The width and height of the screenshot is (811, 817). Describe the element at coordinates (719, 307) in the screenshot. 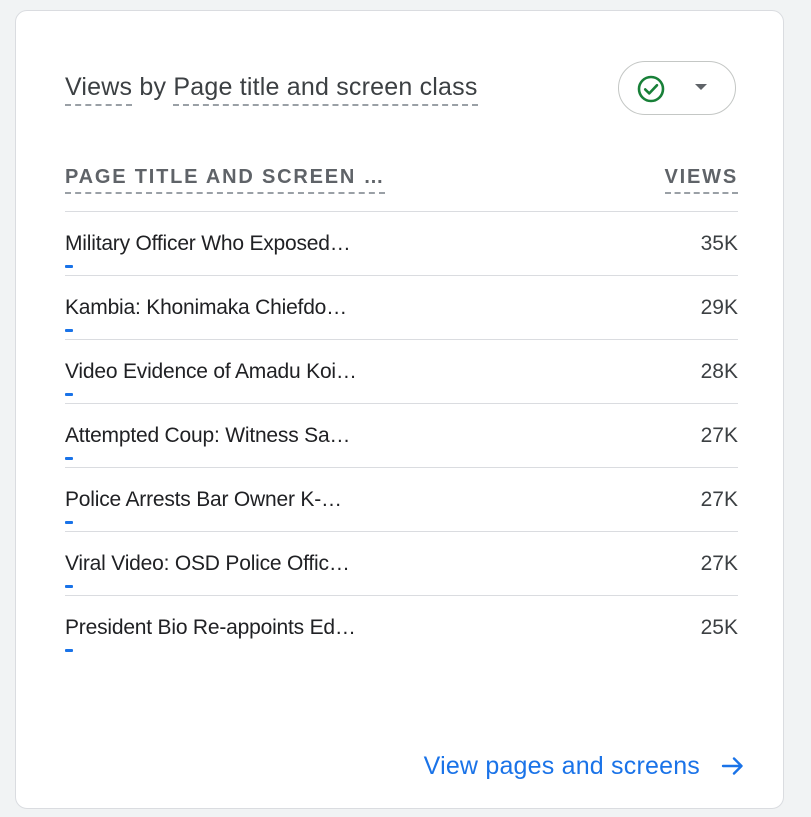

I see `views-cell: 29K` at that location.